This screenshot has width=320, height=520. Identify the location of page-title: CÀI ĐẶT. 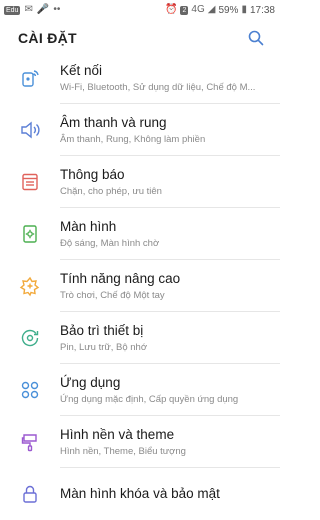
(47, 38).